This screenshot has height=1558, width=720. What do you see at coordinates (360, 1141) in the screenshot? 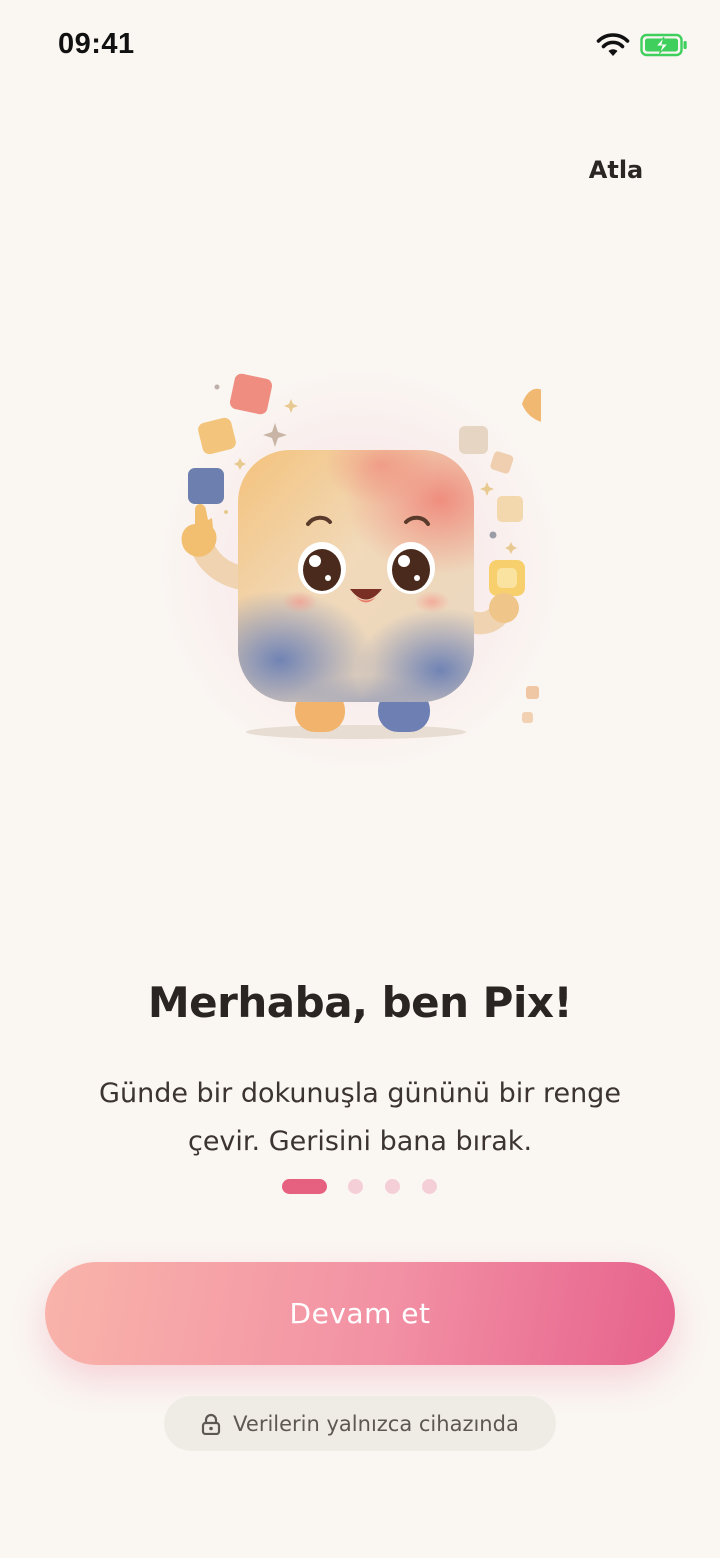
I see `subtitle-line: çevir. Gerisini bana bırak.` at bounding box center [360, 1141].